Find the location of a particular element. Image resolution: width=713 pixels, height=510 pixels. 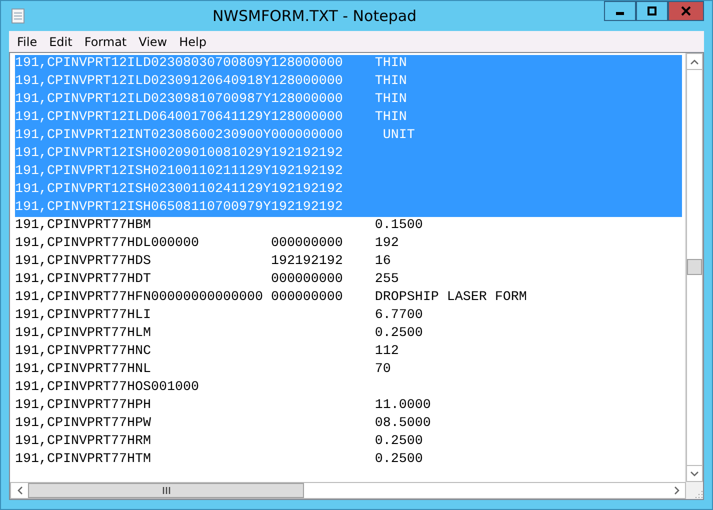

text-line: 191,CPINVPRT77HTM 0.2500 is located at coordinates (219, 460).